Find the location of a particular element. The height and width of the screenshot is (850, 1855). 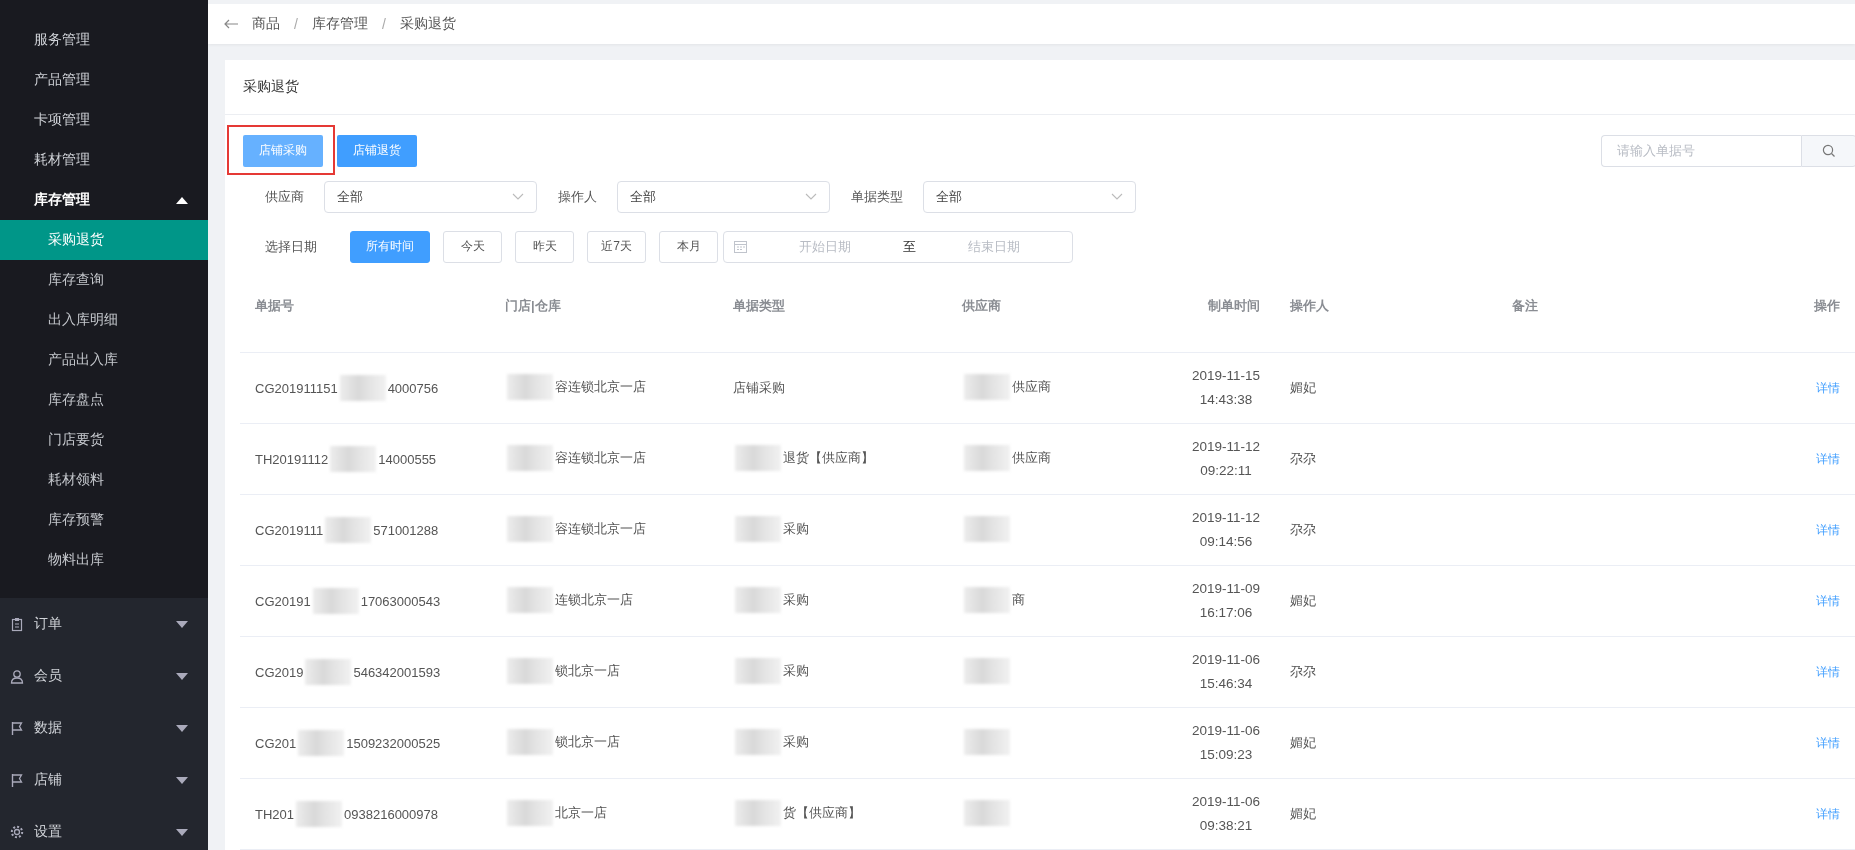

timestamp: 2019-11-06 09:38:21 is located at coordinates (1225, 814).